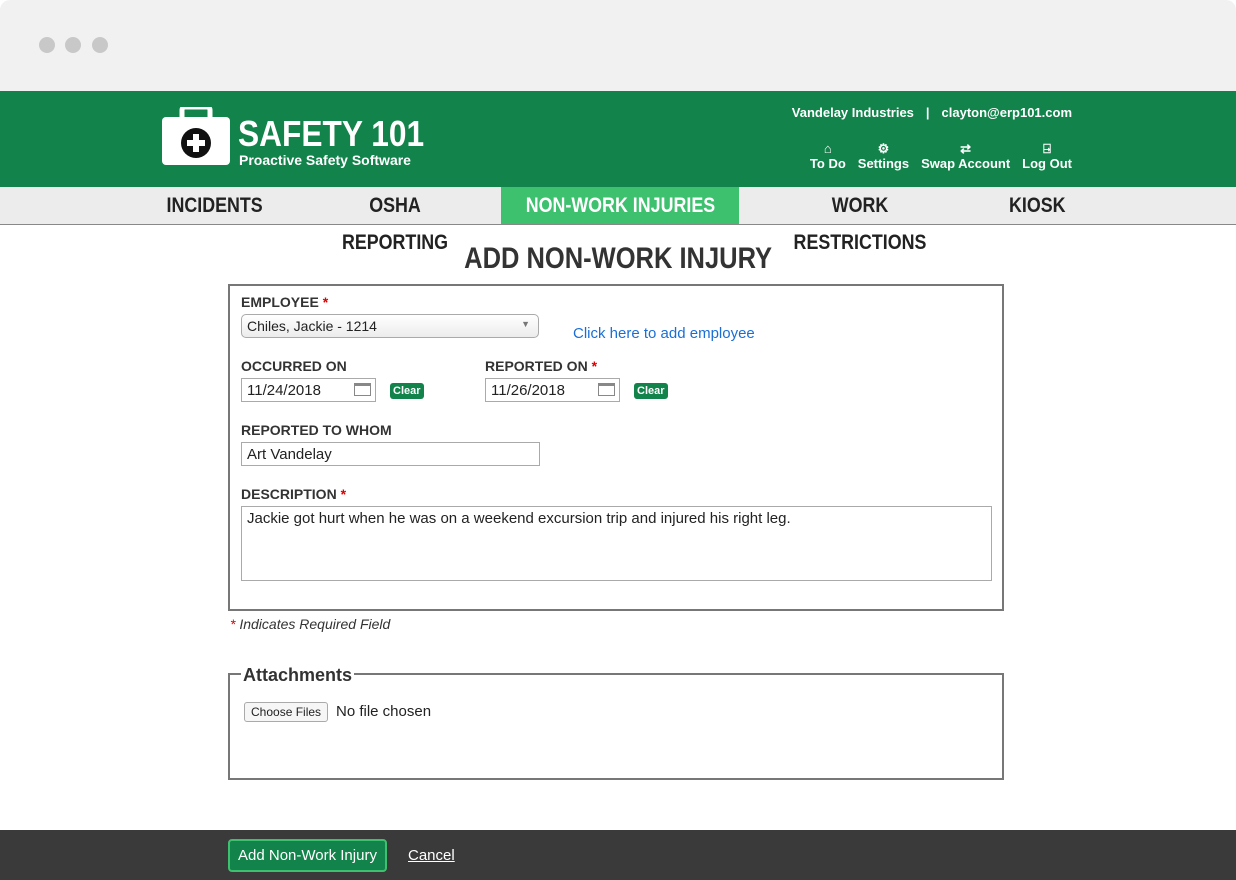  I want to click on file-status: No file chosen, so click(384, 711).